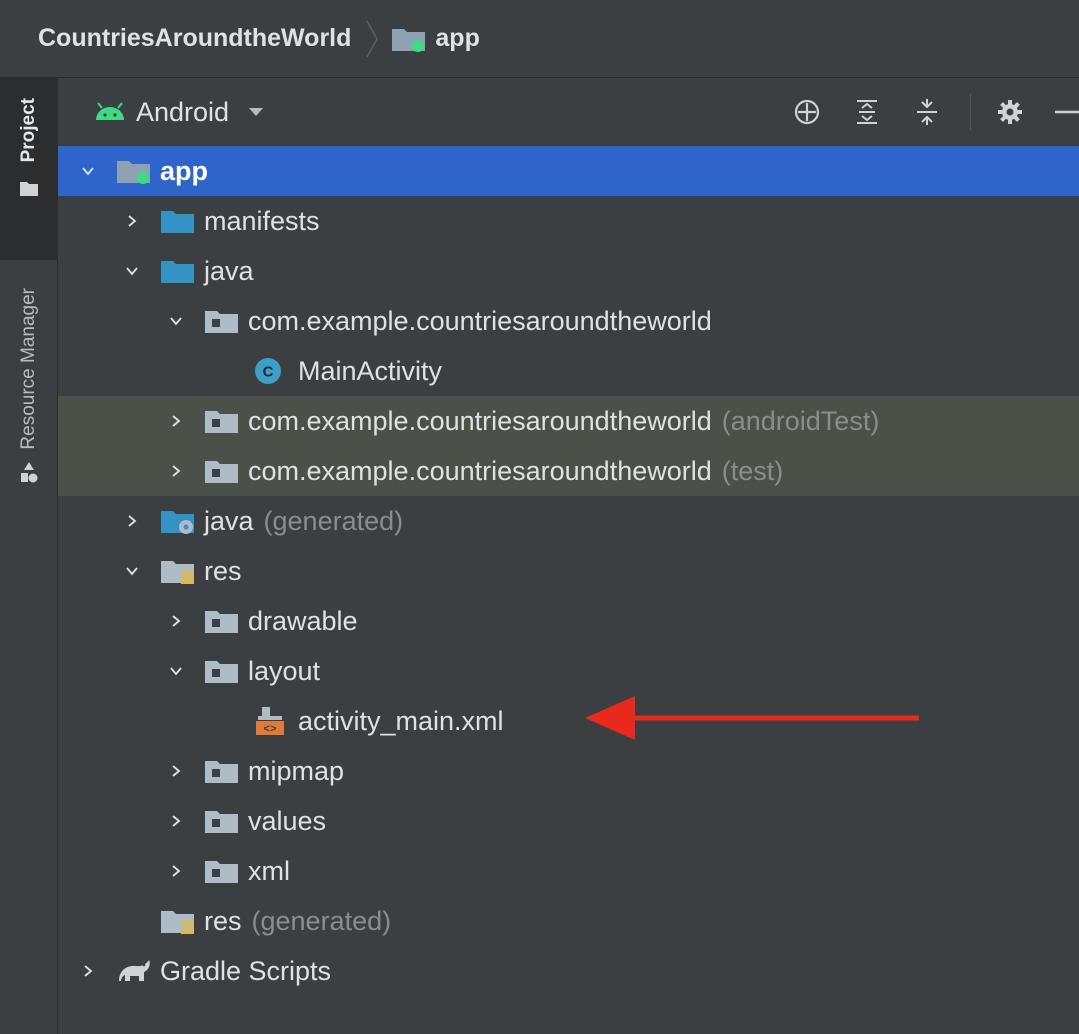 The height and width of the screenshot is (1034, 1079). Describe the element at coordinates (184, 170) in the screenshot. I see `tree-item-label: app` at that location.